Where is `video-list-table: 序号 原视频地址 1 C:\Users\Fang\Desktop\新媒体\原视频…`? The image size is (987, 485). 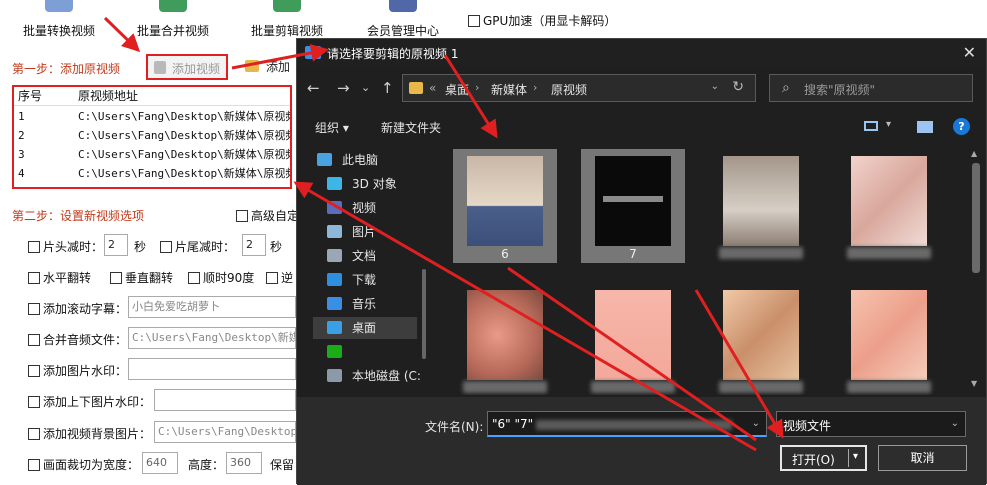 video-list-table: 序号 原视频地址 1 C:\Users\Fang\Desktop\新媒体\原视频… is located at coordinates (152, 137).